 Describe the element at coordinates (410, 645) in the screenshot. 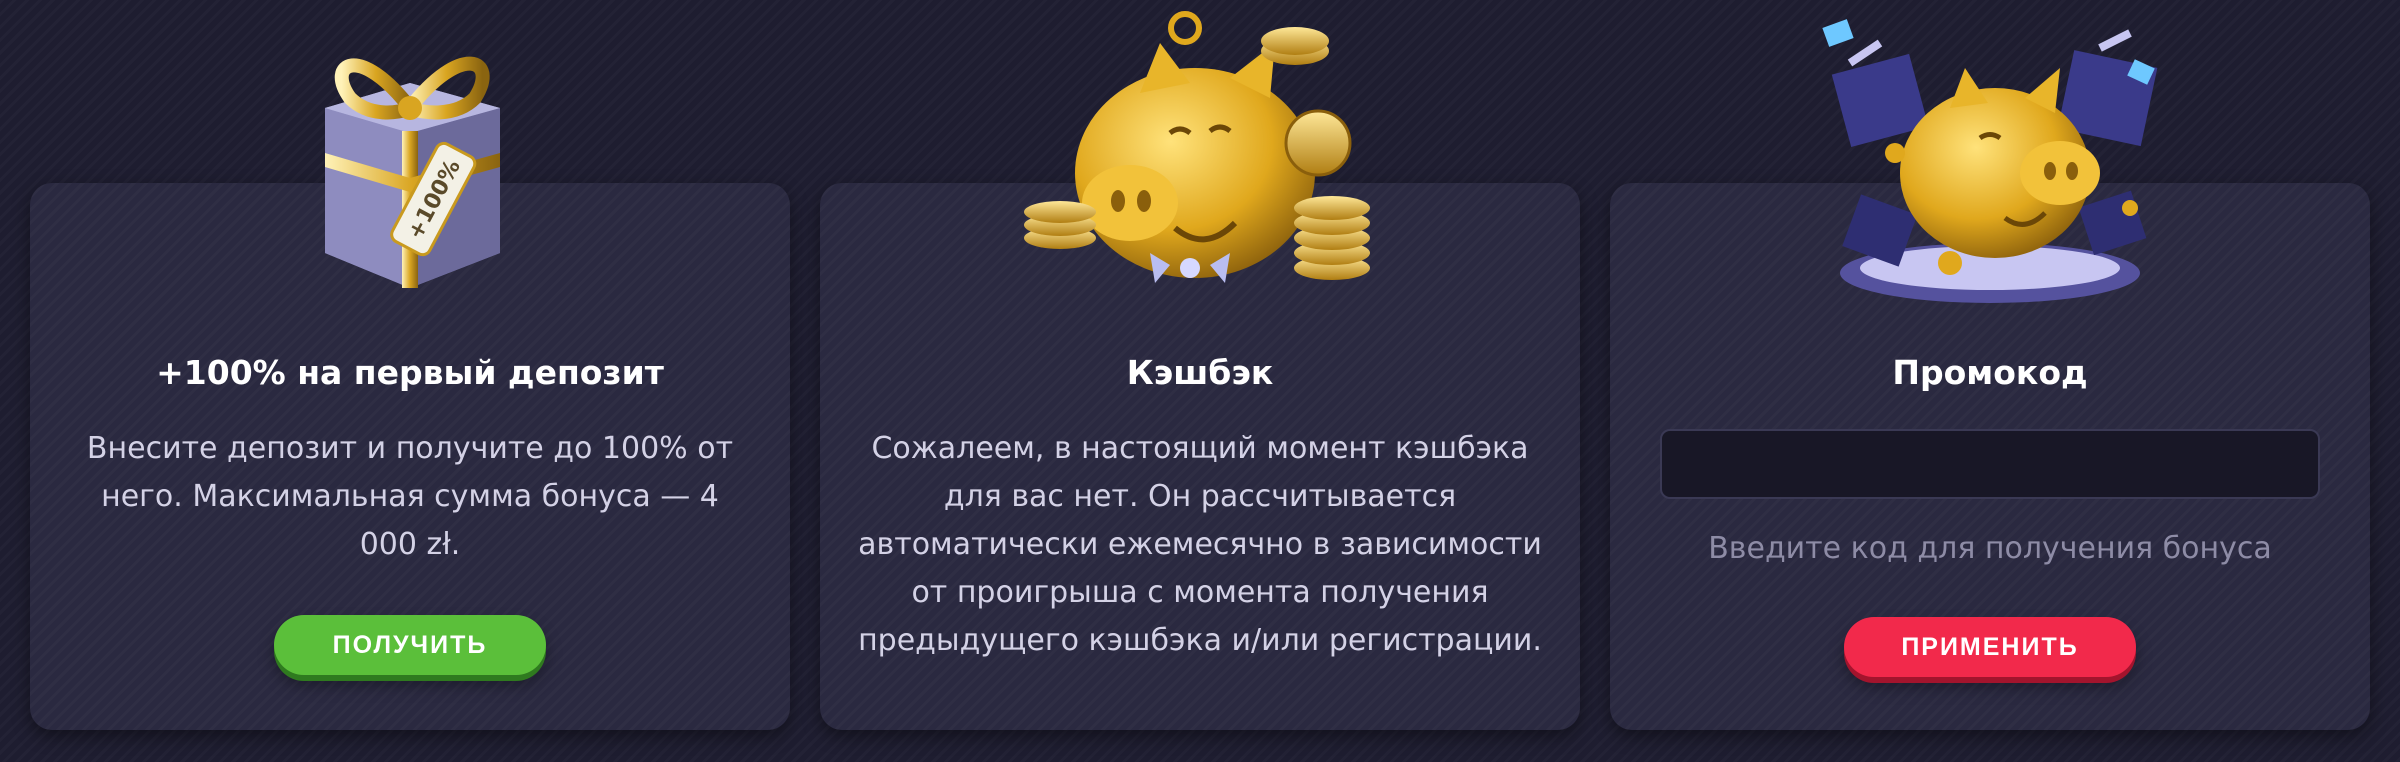

I see `get-bonus-button: ПОЛУЧИТЬ` at that location.